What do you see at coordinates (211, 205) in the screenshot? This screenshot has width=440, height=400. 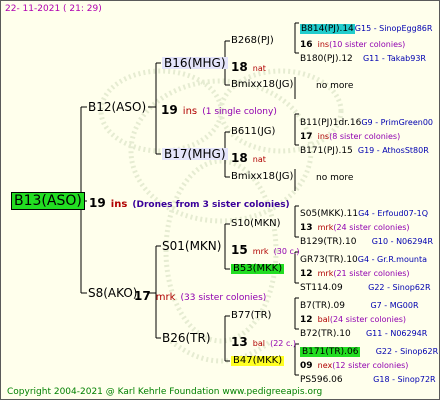 I see `root-note: (Drones from 3 sister colonies)` at bounding box center [211, 205].